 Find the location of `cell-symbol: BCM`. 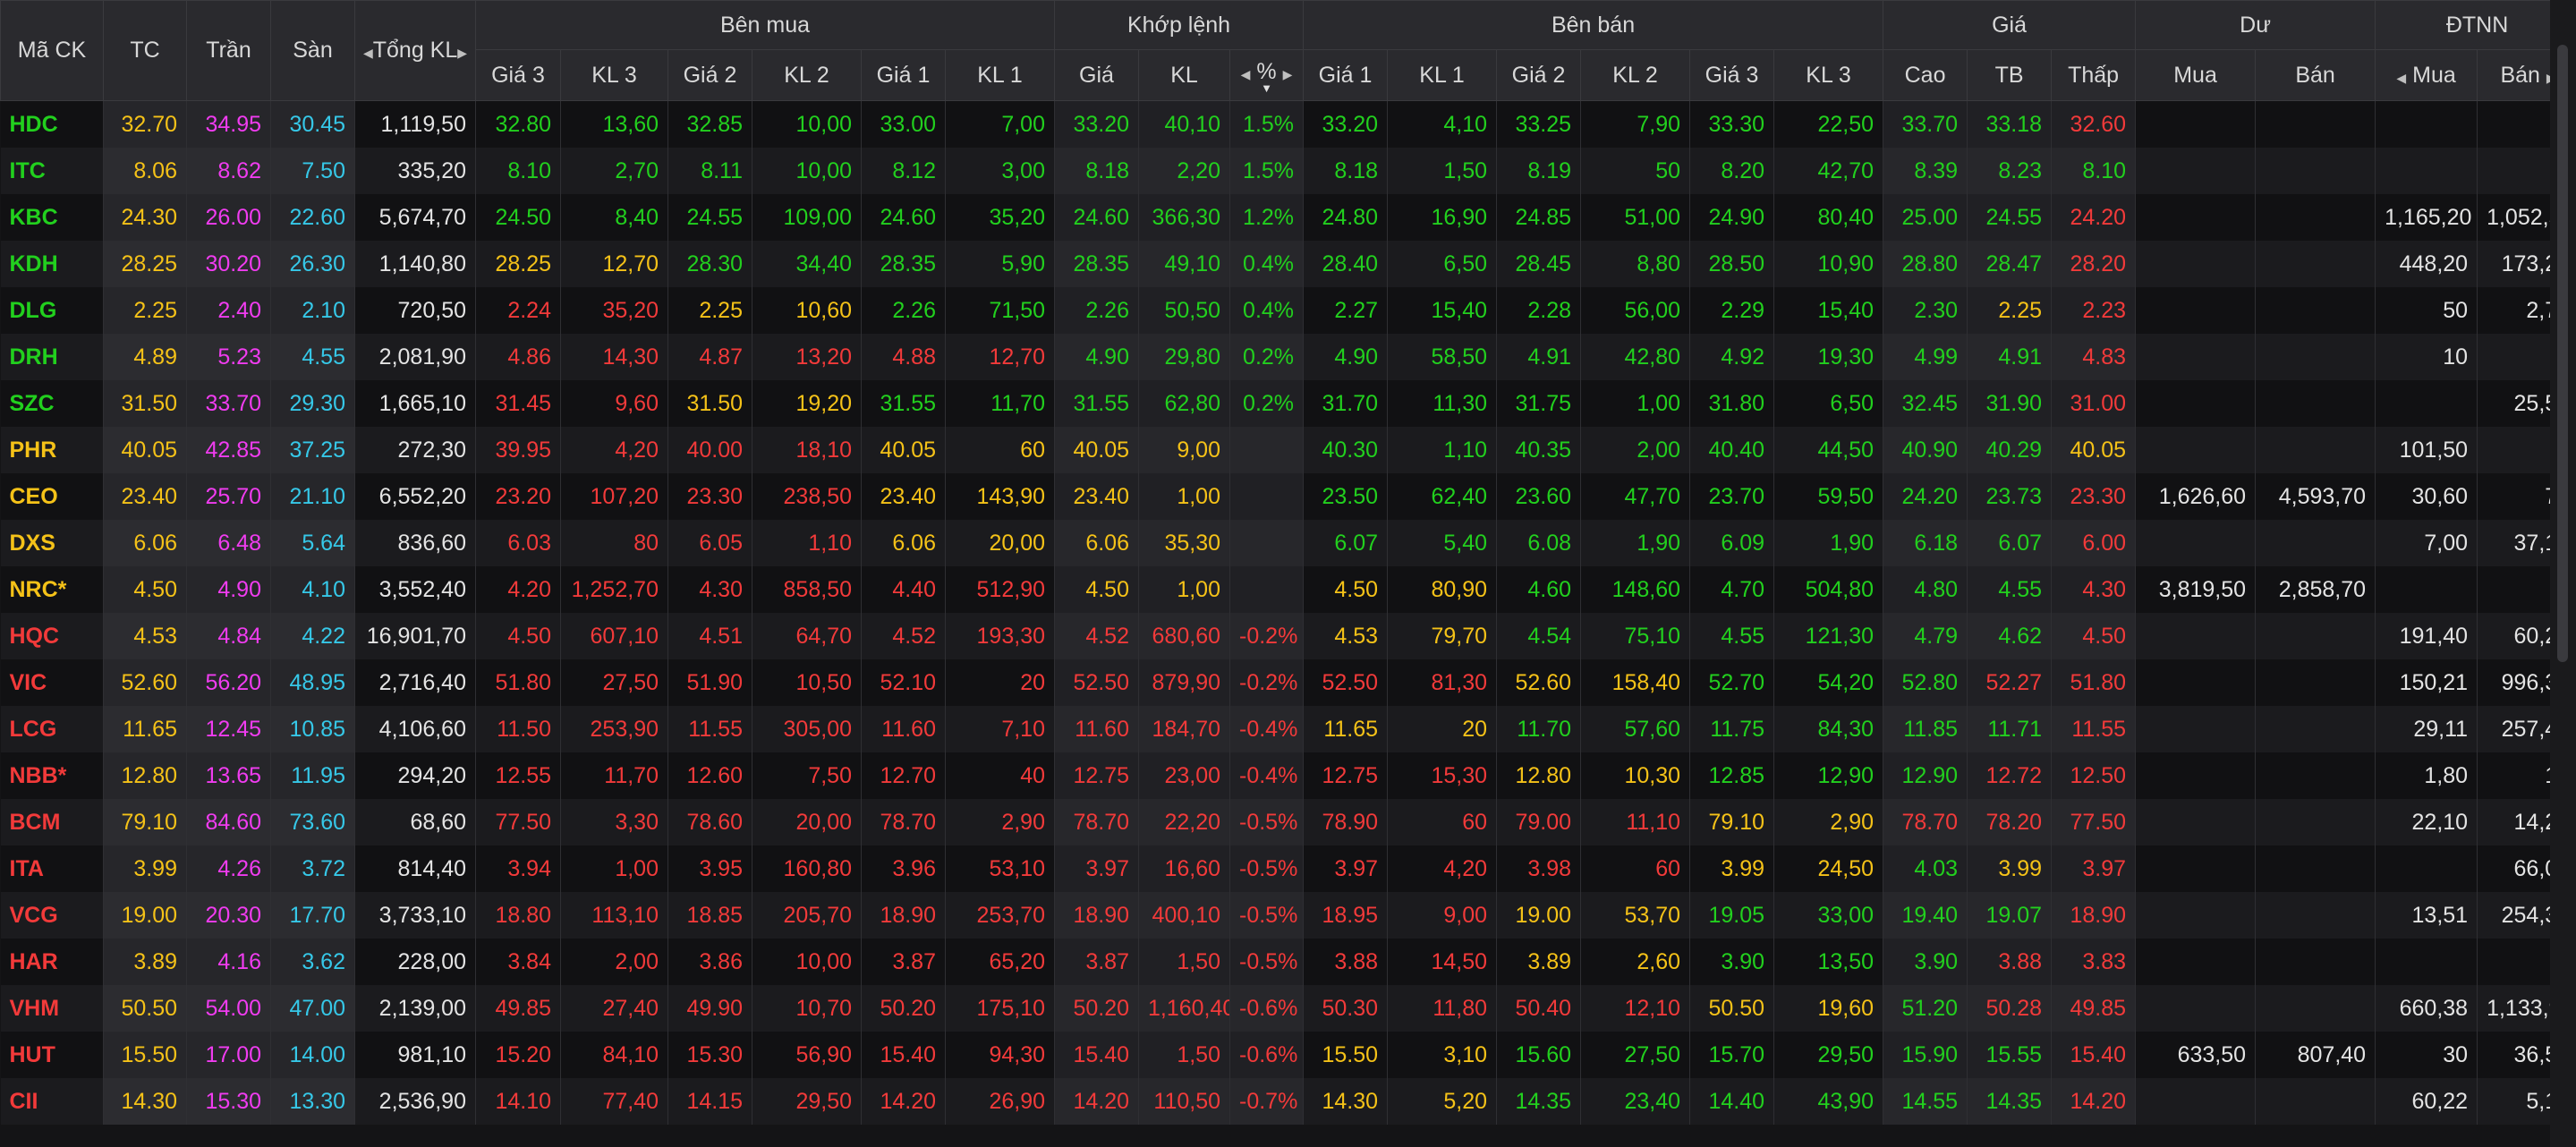

cell-symbol: BCM is located at coordinates (52, 822).